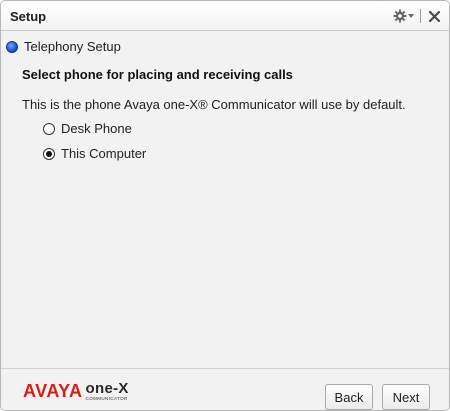  Describe the element at coordinates (96, 128) in the screenshot. I see `desk-phone-label: Desk Phone` at that location.